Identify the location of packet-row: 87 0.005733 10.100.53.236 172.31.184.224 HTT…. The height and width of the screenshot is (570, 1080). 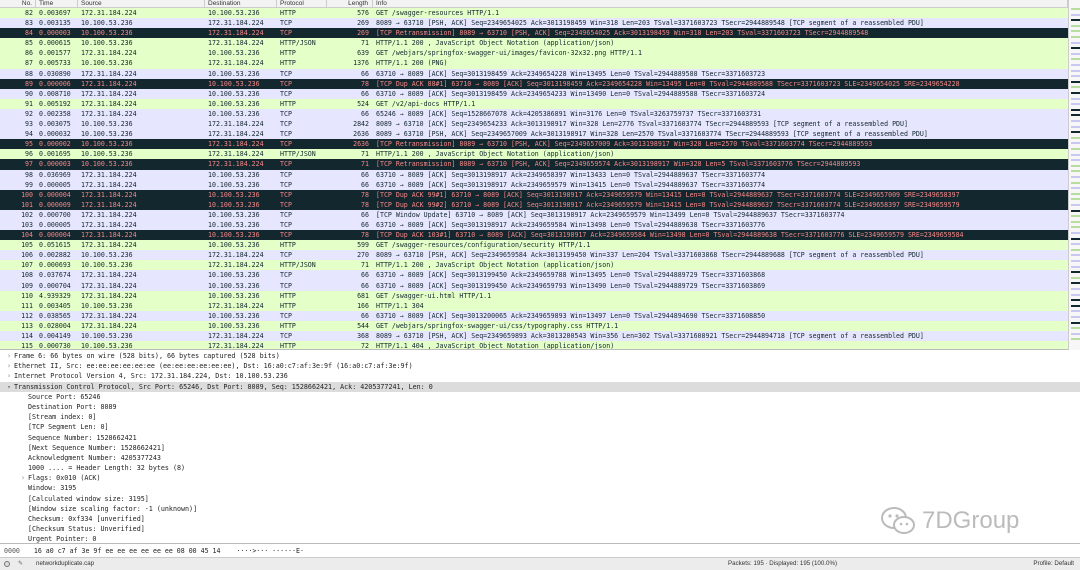
(534, 63).